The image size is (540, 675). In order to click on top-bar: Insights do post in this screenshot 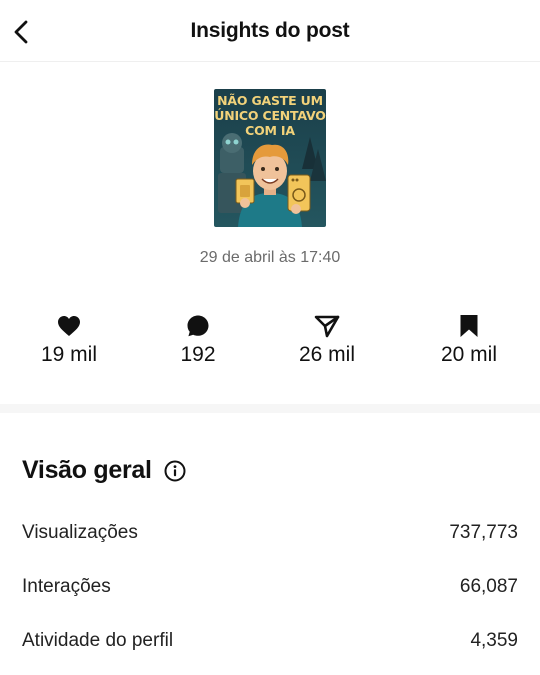, I will do `click(270, 31)`.